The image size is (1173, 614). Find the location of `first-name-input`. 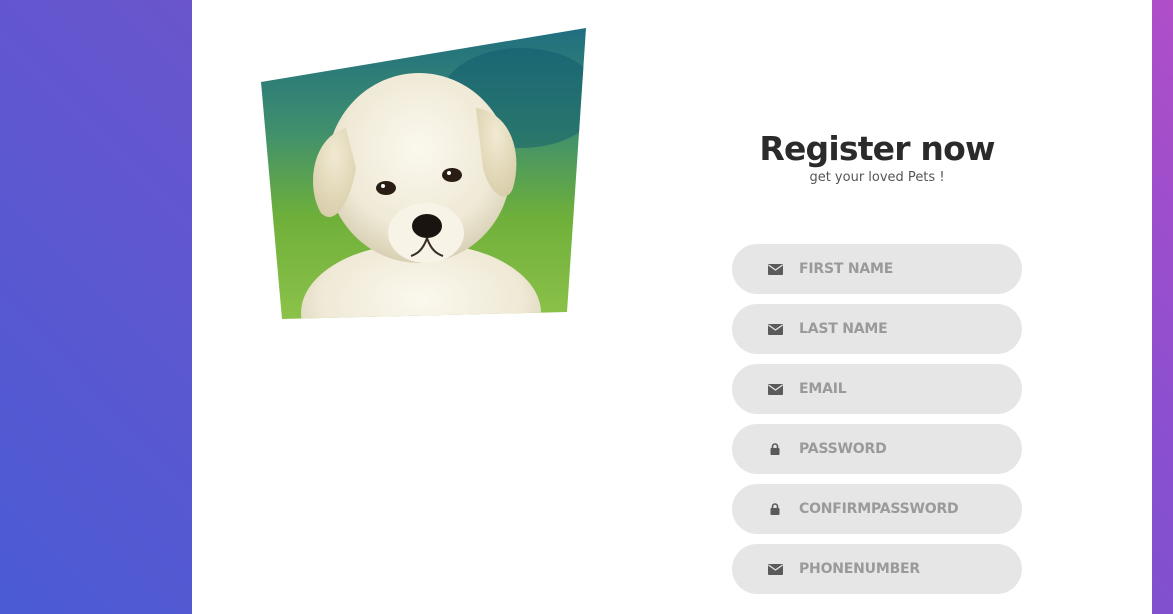

first-name-input is located at coordinates (899, 269).